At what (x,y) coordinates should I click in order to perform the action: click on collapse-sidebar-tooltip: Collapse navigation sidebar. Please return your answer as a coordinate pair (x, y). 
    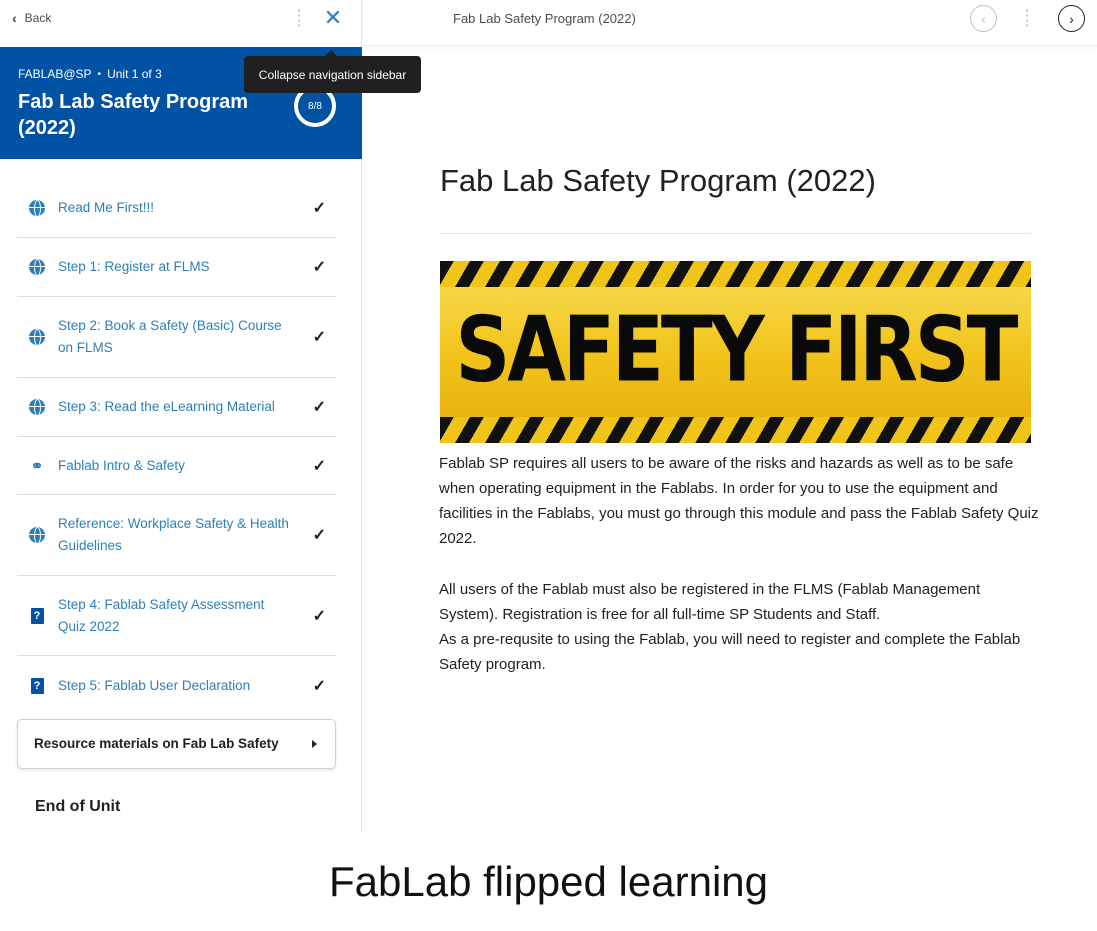
    Looking at the image, I should click on (332, 71).